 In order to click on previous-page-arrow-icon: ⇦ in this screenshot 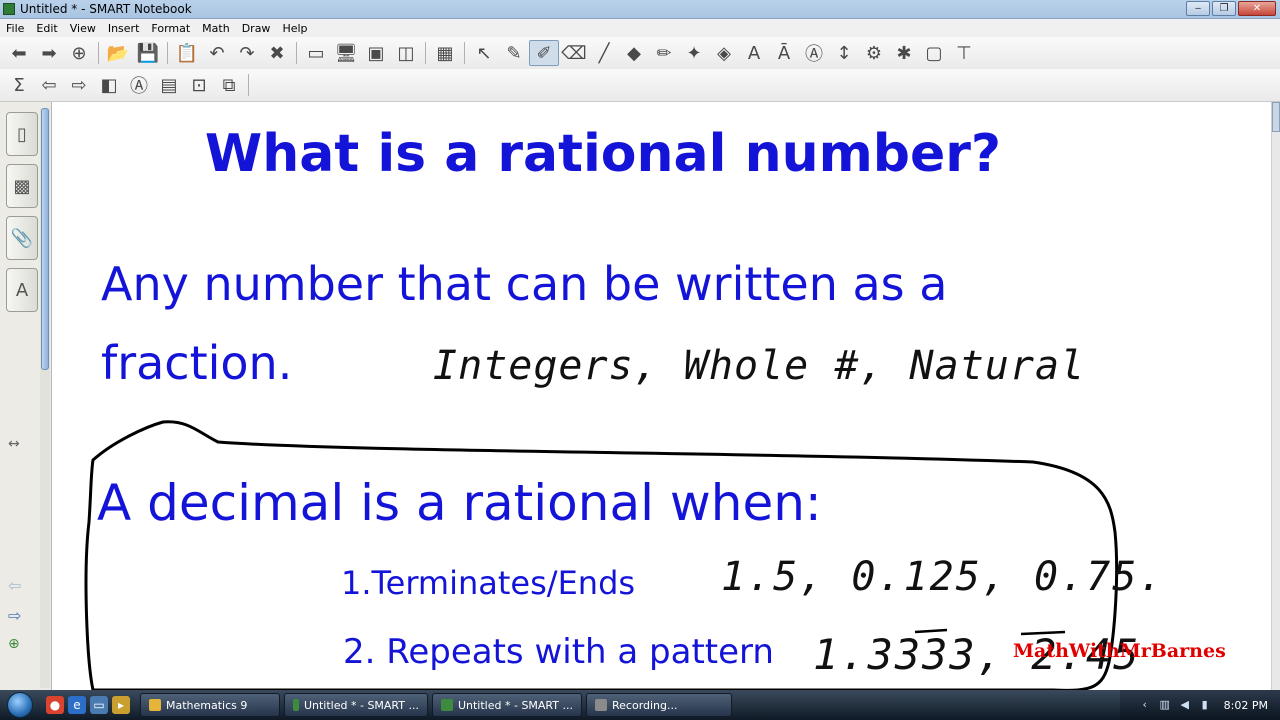, I will do `click(14, 585)`.